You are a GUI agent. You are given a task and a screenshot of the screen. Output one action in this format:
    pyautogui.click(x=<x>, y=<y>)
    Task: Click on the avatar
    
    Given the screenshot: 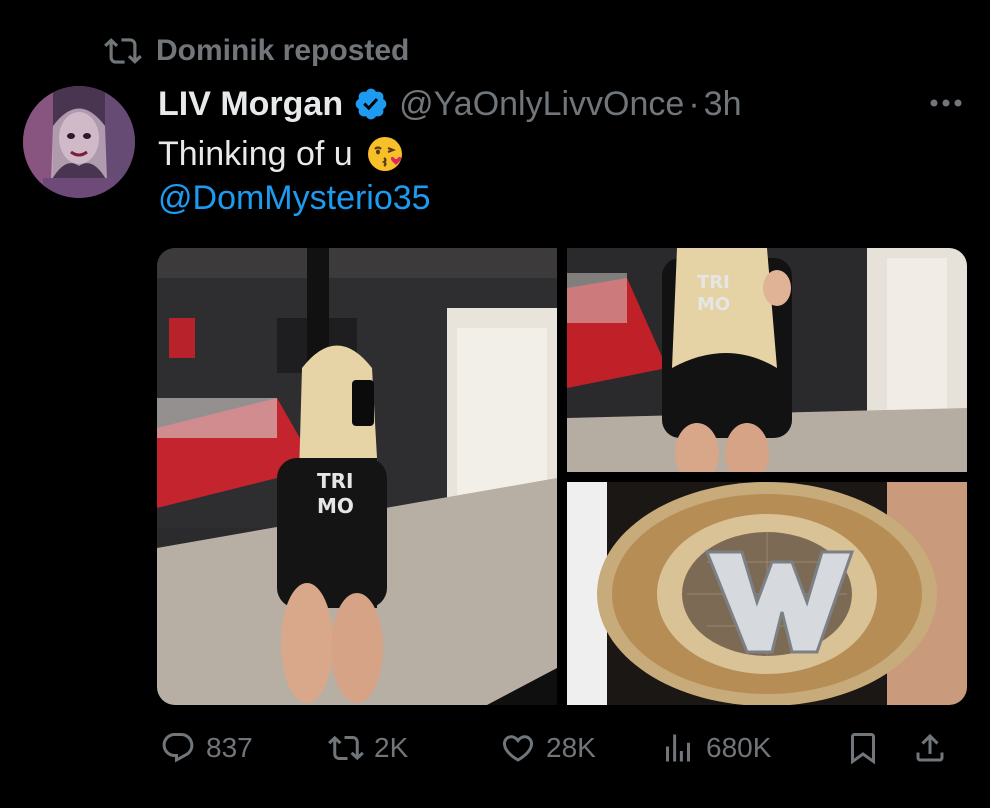 What is the action you would take?
    pyautogui.click(x=79, y=142)
    